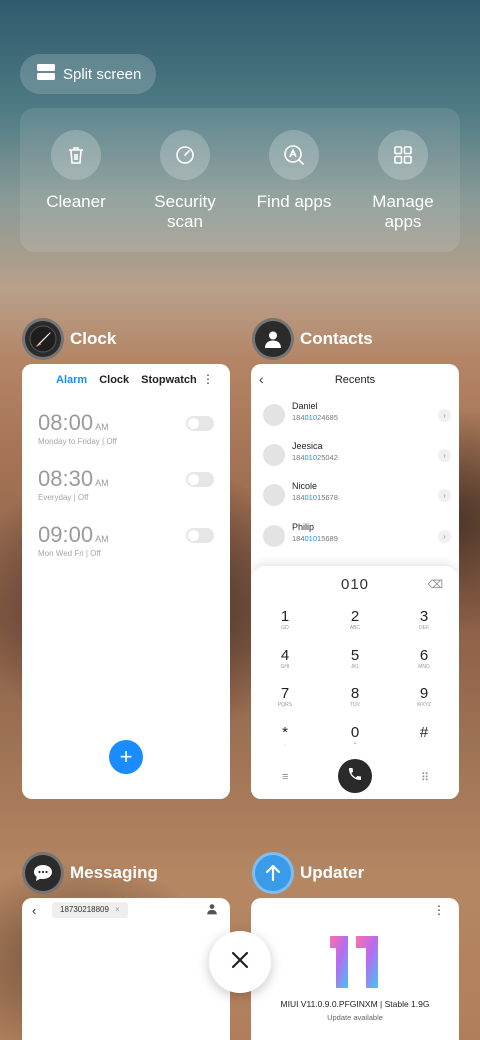 The height and width of the screenshot is (1040, 480). Describe the element at coordinates (315, 497) in the screenshot. I see `contact-number: 18401015678` at that location.